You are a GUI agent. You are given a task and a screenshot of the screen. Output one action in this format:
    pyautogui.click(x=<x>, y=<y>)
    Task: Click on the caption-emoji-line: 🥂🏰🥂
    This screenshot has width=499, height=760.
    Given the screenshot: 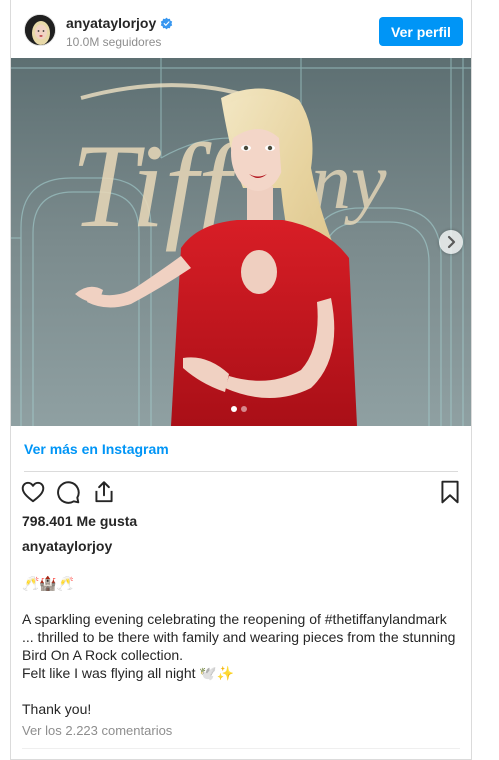 What is the action you would take?
    pyautogui.click(x=48, y=583)
    